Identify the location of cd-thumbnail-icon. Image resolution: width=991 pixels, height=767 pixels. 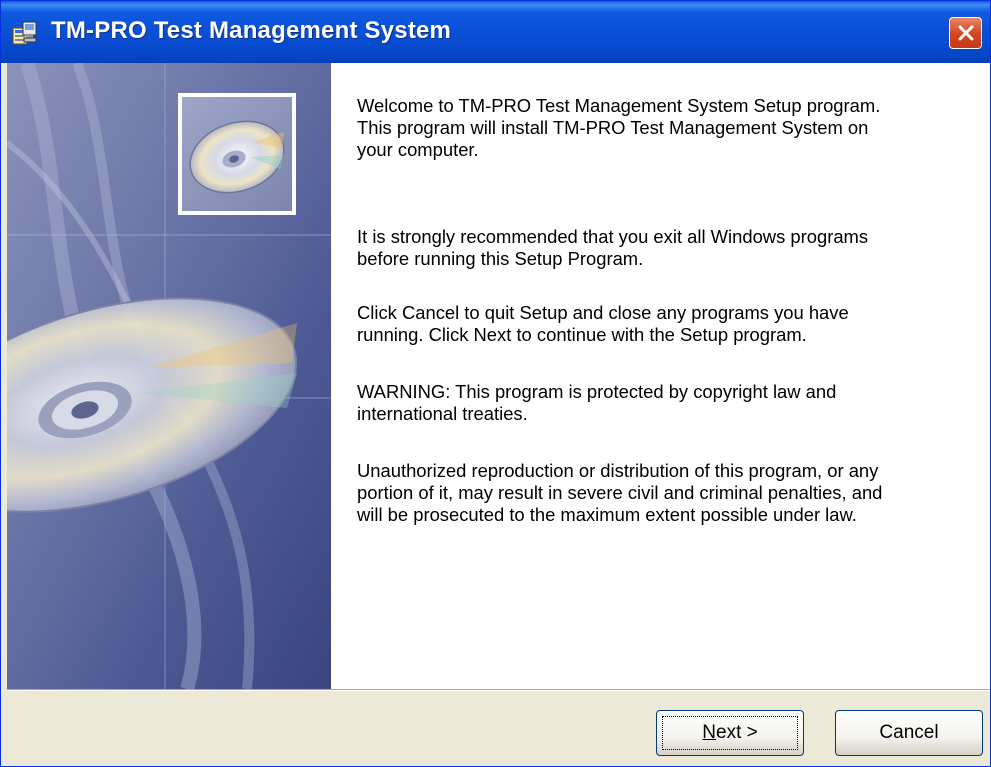
(237, 154).